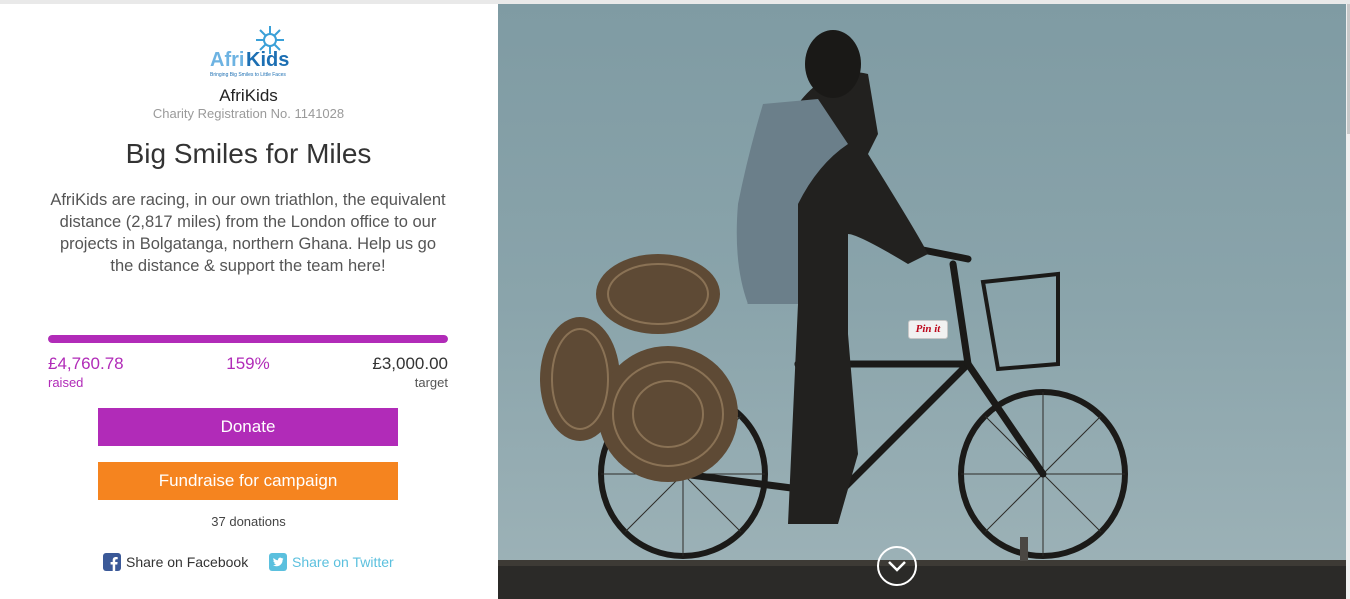 This screenshot has height=599, width=1350. I want to click on svg-text: Kids, so click(267, 60).